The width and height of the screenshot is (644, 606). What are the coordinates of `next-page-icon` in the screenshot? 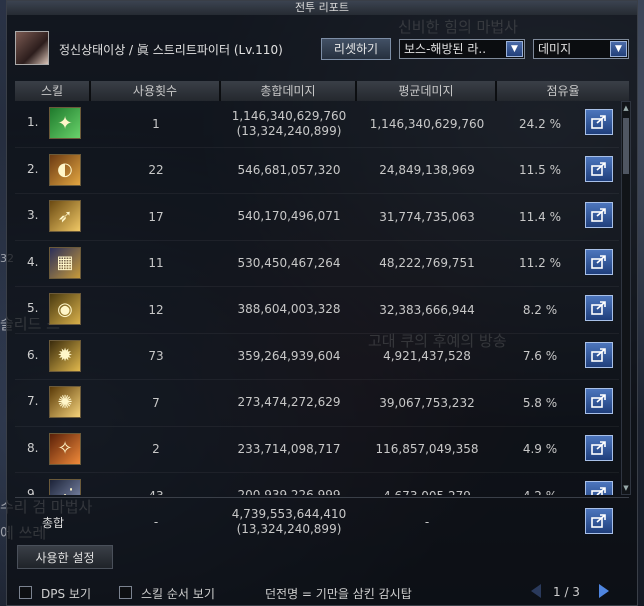 It's located at (604, 591).